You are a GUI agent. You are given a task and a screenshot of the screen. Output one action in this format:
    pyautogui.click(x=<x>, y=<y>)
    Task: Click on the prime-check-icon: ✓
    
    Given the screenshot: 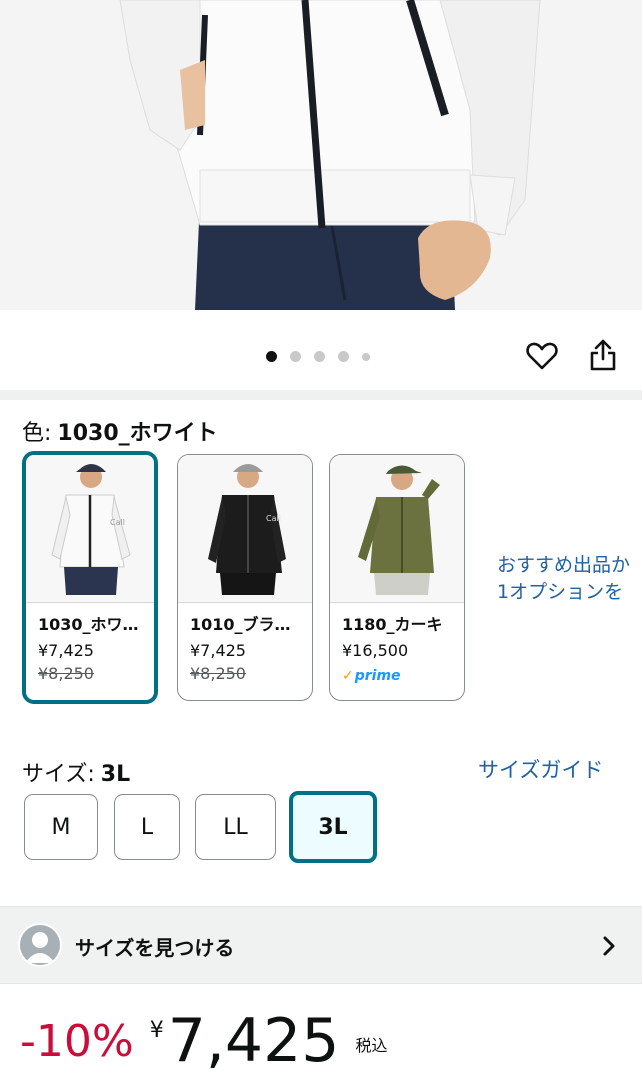 What is the action you would take?
    pyautogui.click(x=348, y=676)
    